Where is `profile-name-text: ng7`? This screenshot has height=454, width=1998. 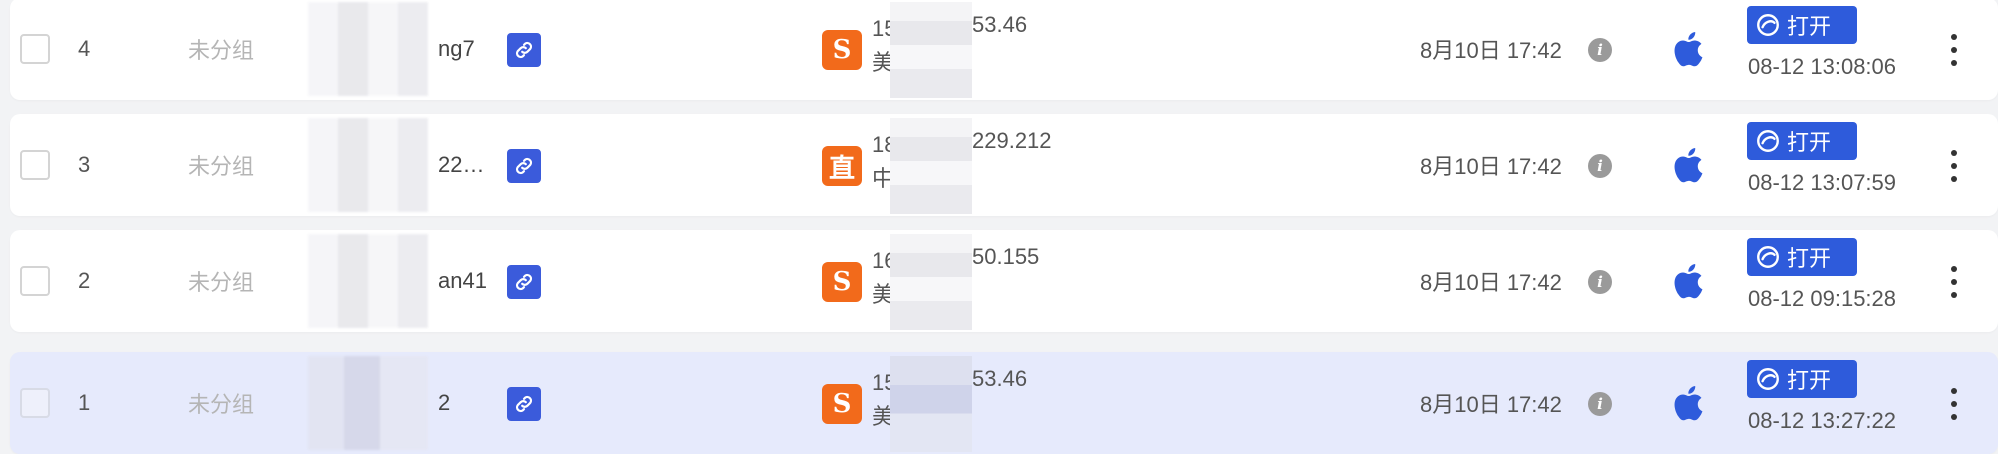
profile-name-text: ng7 is located at coordinates (456, 48).